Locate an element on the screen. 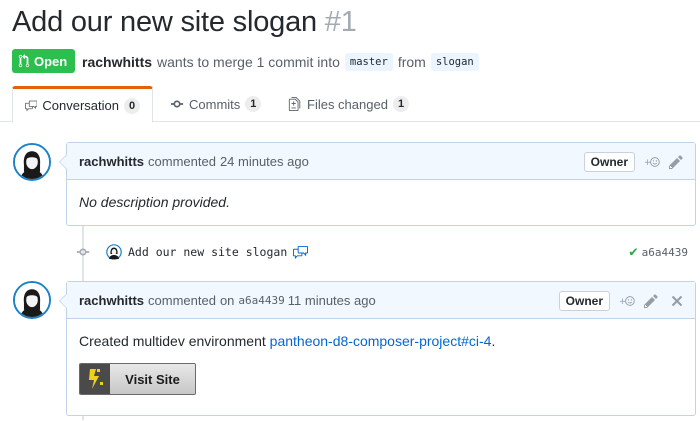 This screenshot has height=421, width=700. visit-site-button: Visit Site is located at coordinates (137, 379).